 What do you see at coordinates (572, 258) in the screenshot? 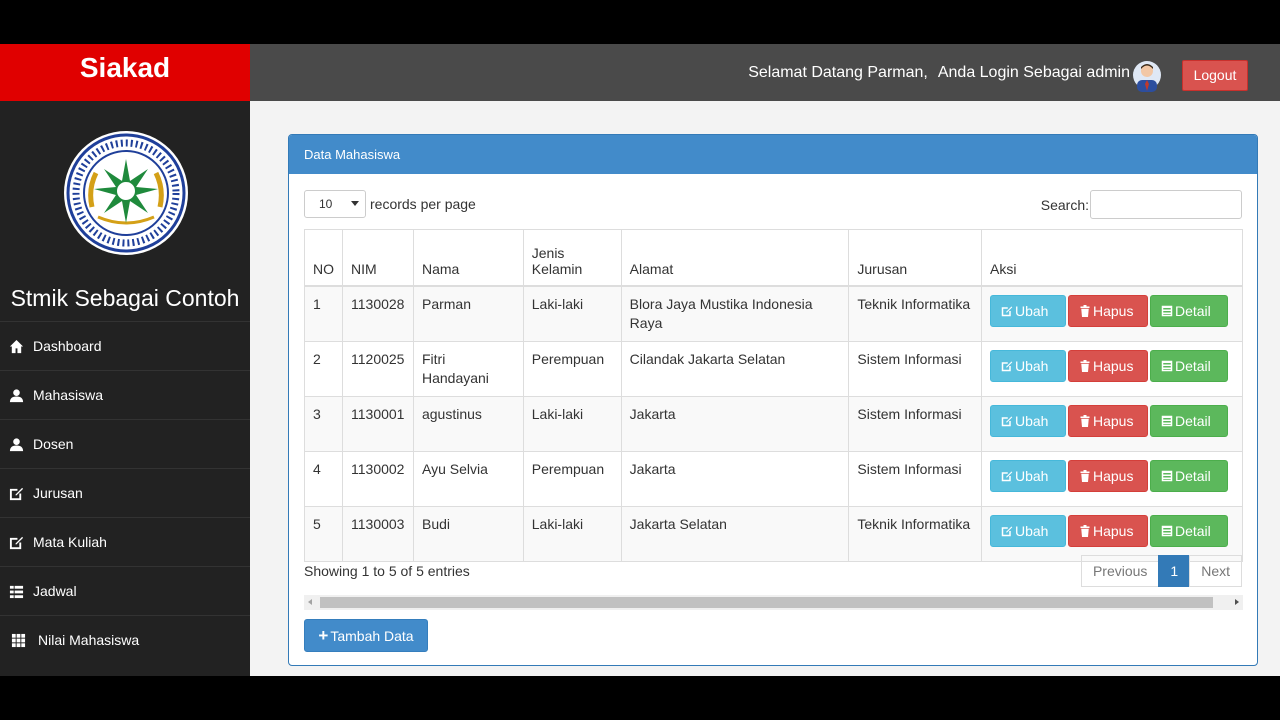
I see `column-header-jenis-kelamin: Jenis Kelamin` at bounding box center [572, 258].